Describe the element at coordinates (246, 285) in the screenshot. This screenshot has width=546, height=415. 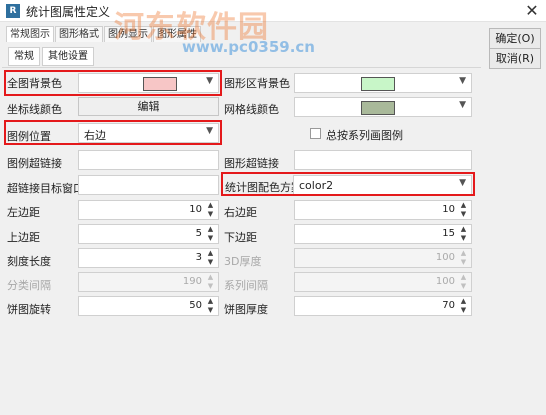
I see `series-gap-label: 系列间隔` at that location.